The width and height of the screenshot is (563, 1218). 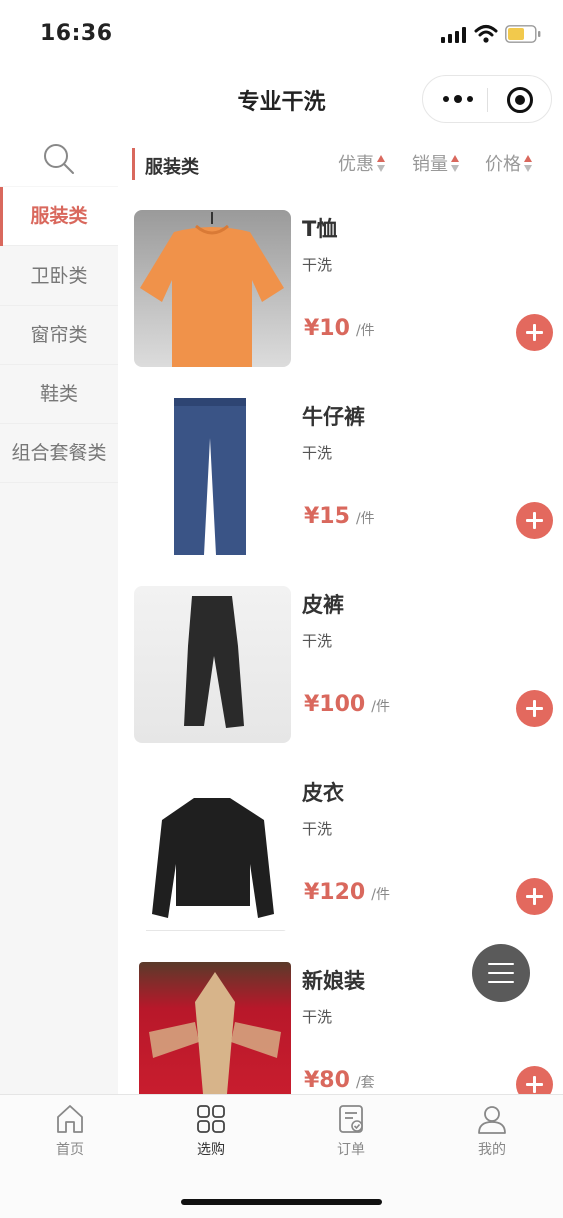 I want to click on sidebar-item-combo: 组合套餐类, so click(x=59, y=453).